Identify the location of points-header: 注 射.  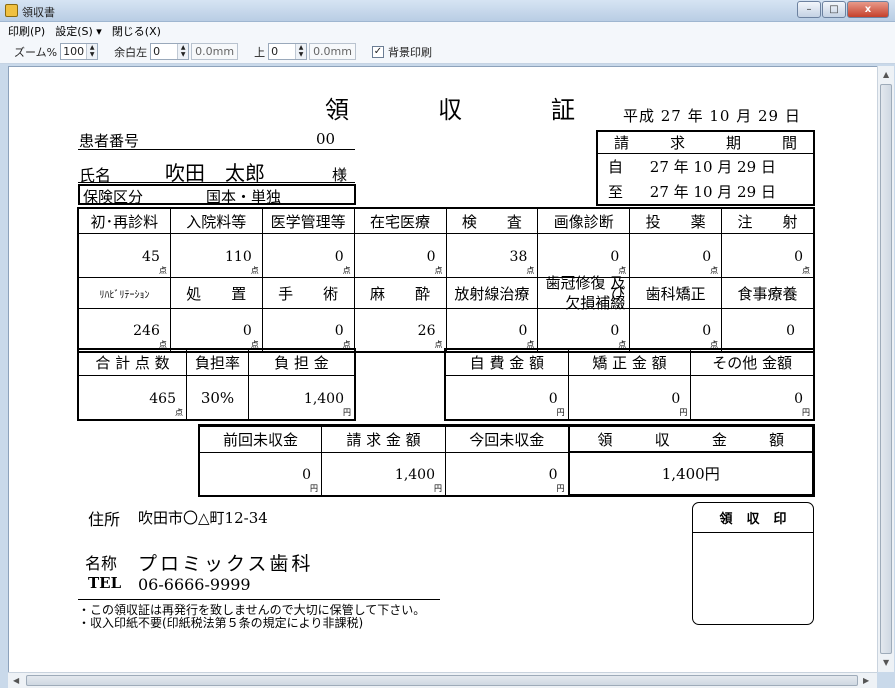
(767, 221).